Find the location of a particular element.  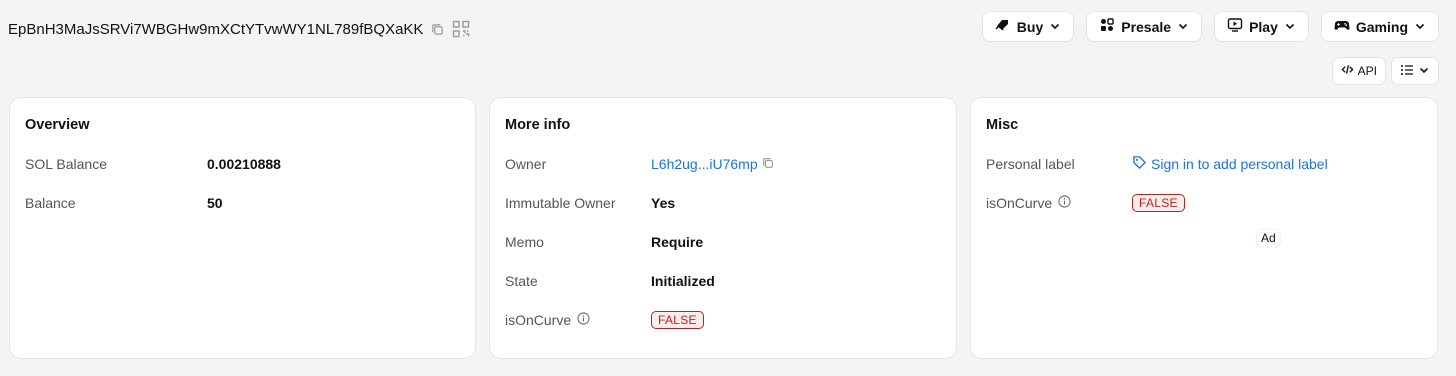

more-info-row: Owner L6h2ug...iU76mp is located at coordinates (723, 164).